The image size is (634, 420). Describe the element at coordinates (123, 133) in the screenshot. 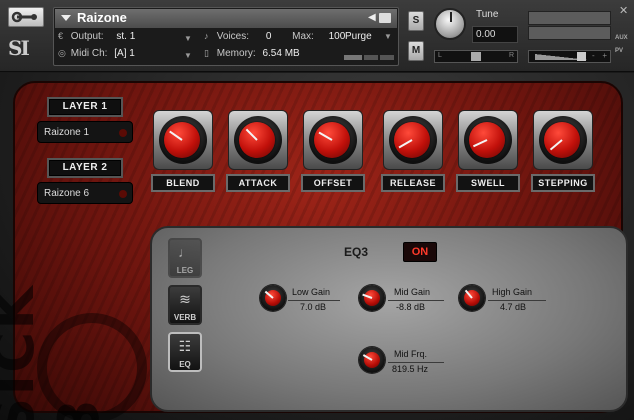

I see `layer1-indicator` at that location.